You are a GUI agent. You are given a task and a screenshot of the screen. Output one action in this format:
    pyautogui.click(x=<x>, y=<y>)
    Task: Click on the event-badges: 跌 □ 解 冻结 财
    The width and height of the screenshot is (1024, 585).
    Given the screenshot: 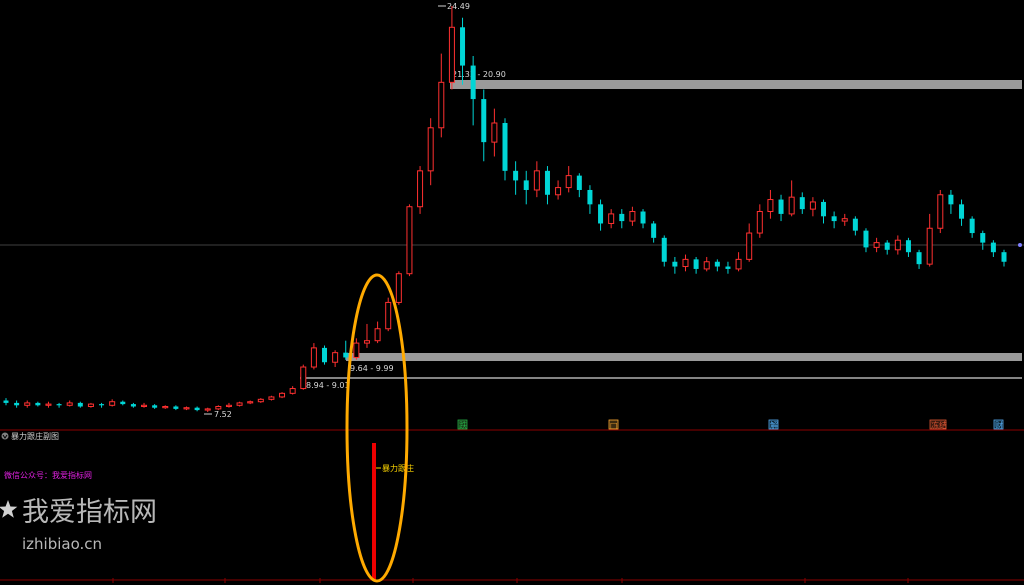 What is the action you would take?
    pyautogui.click(x=730, y=424)
    